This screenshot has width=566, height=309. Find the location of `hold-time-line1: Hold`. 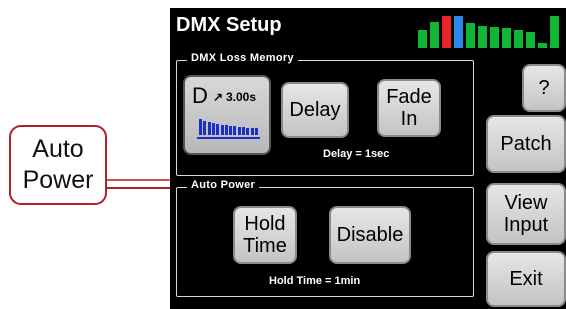

hold-time-line1: Hold is located at coordinates (265, 224).